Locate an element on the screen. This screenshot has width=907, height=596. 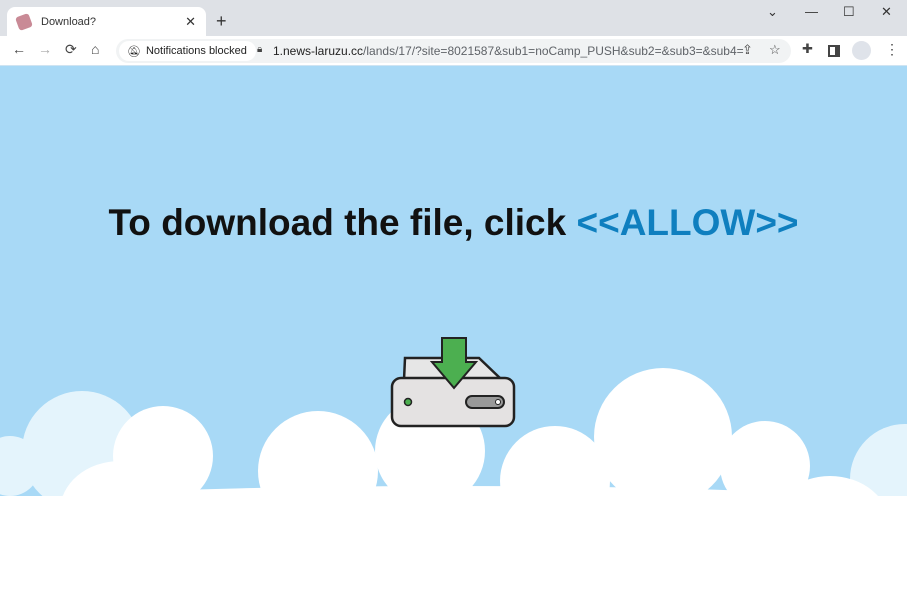
url-host: 1.news-laruzu.cc is located at coordinates (318, 51).